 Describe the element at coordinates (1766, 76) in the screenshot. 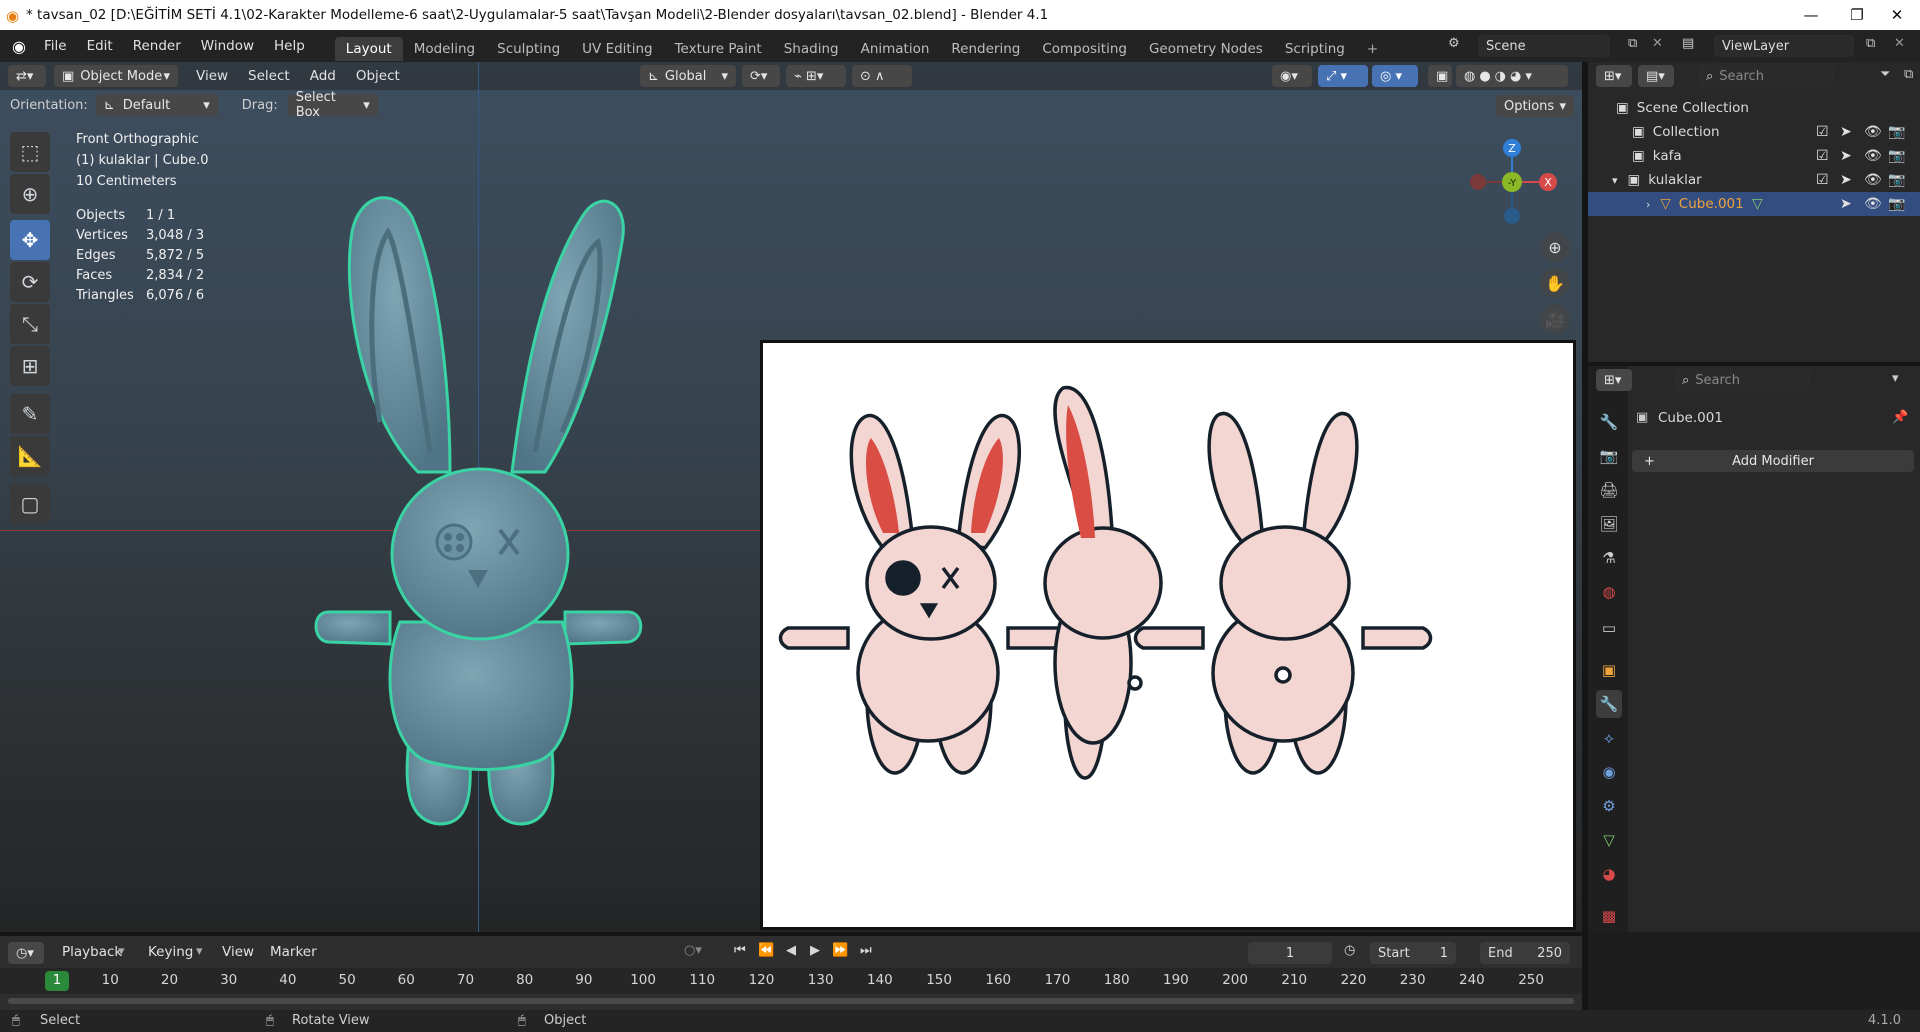

I see `outliner-search: ⌕ Search` at that location.